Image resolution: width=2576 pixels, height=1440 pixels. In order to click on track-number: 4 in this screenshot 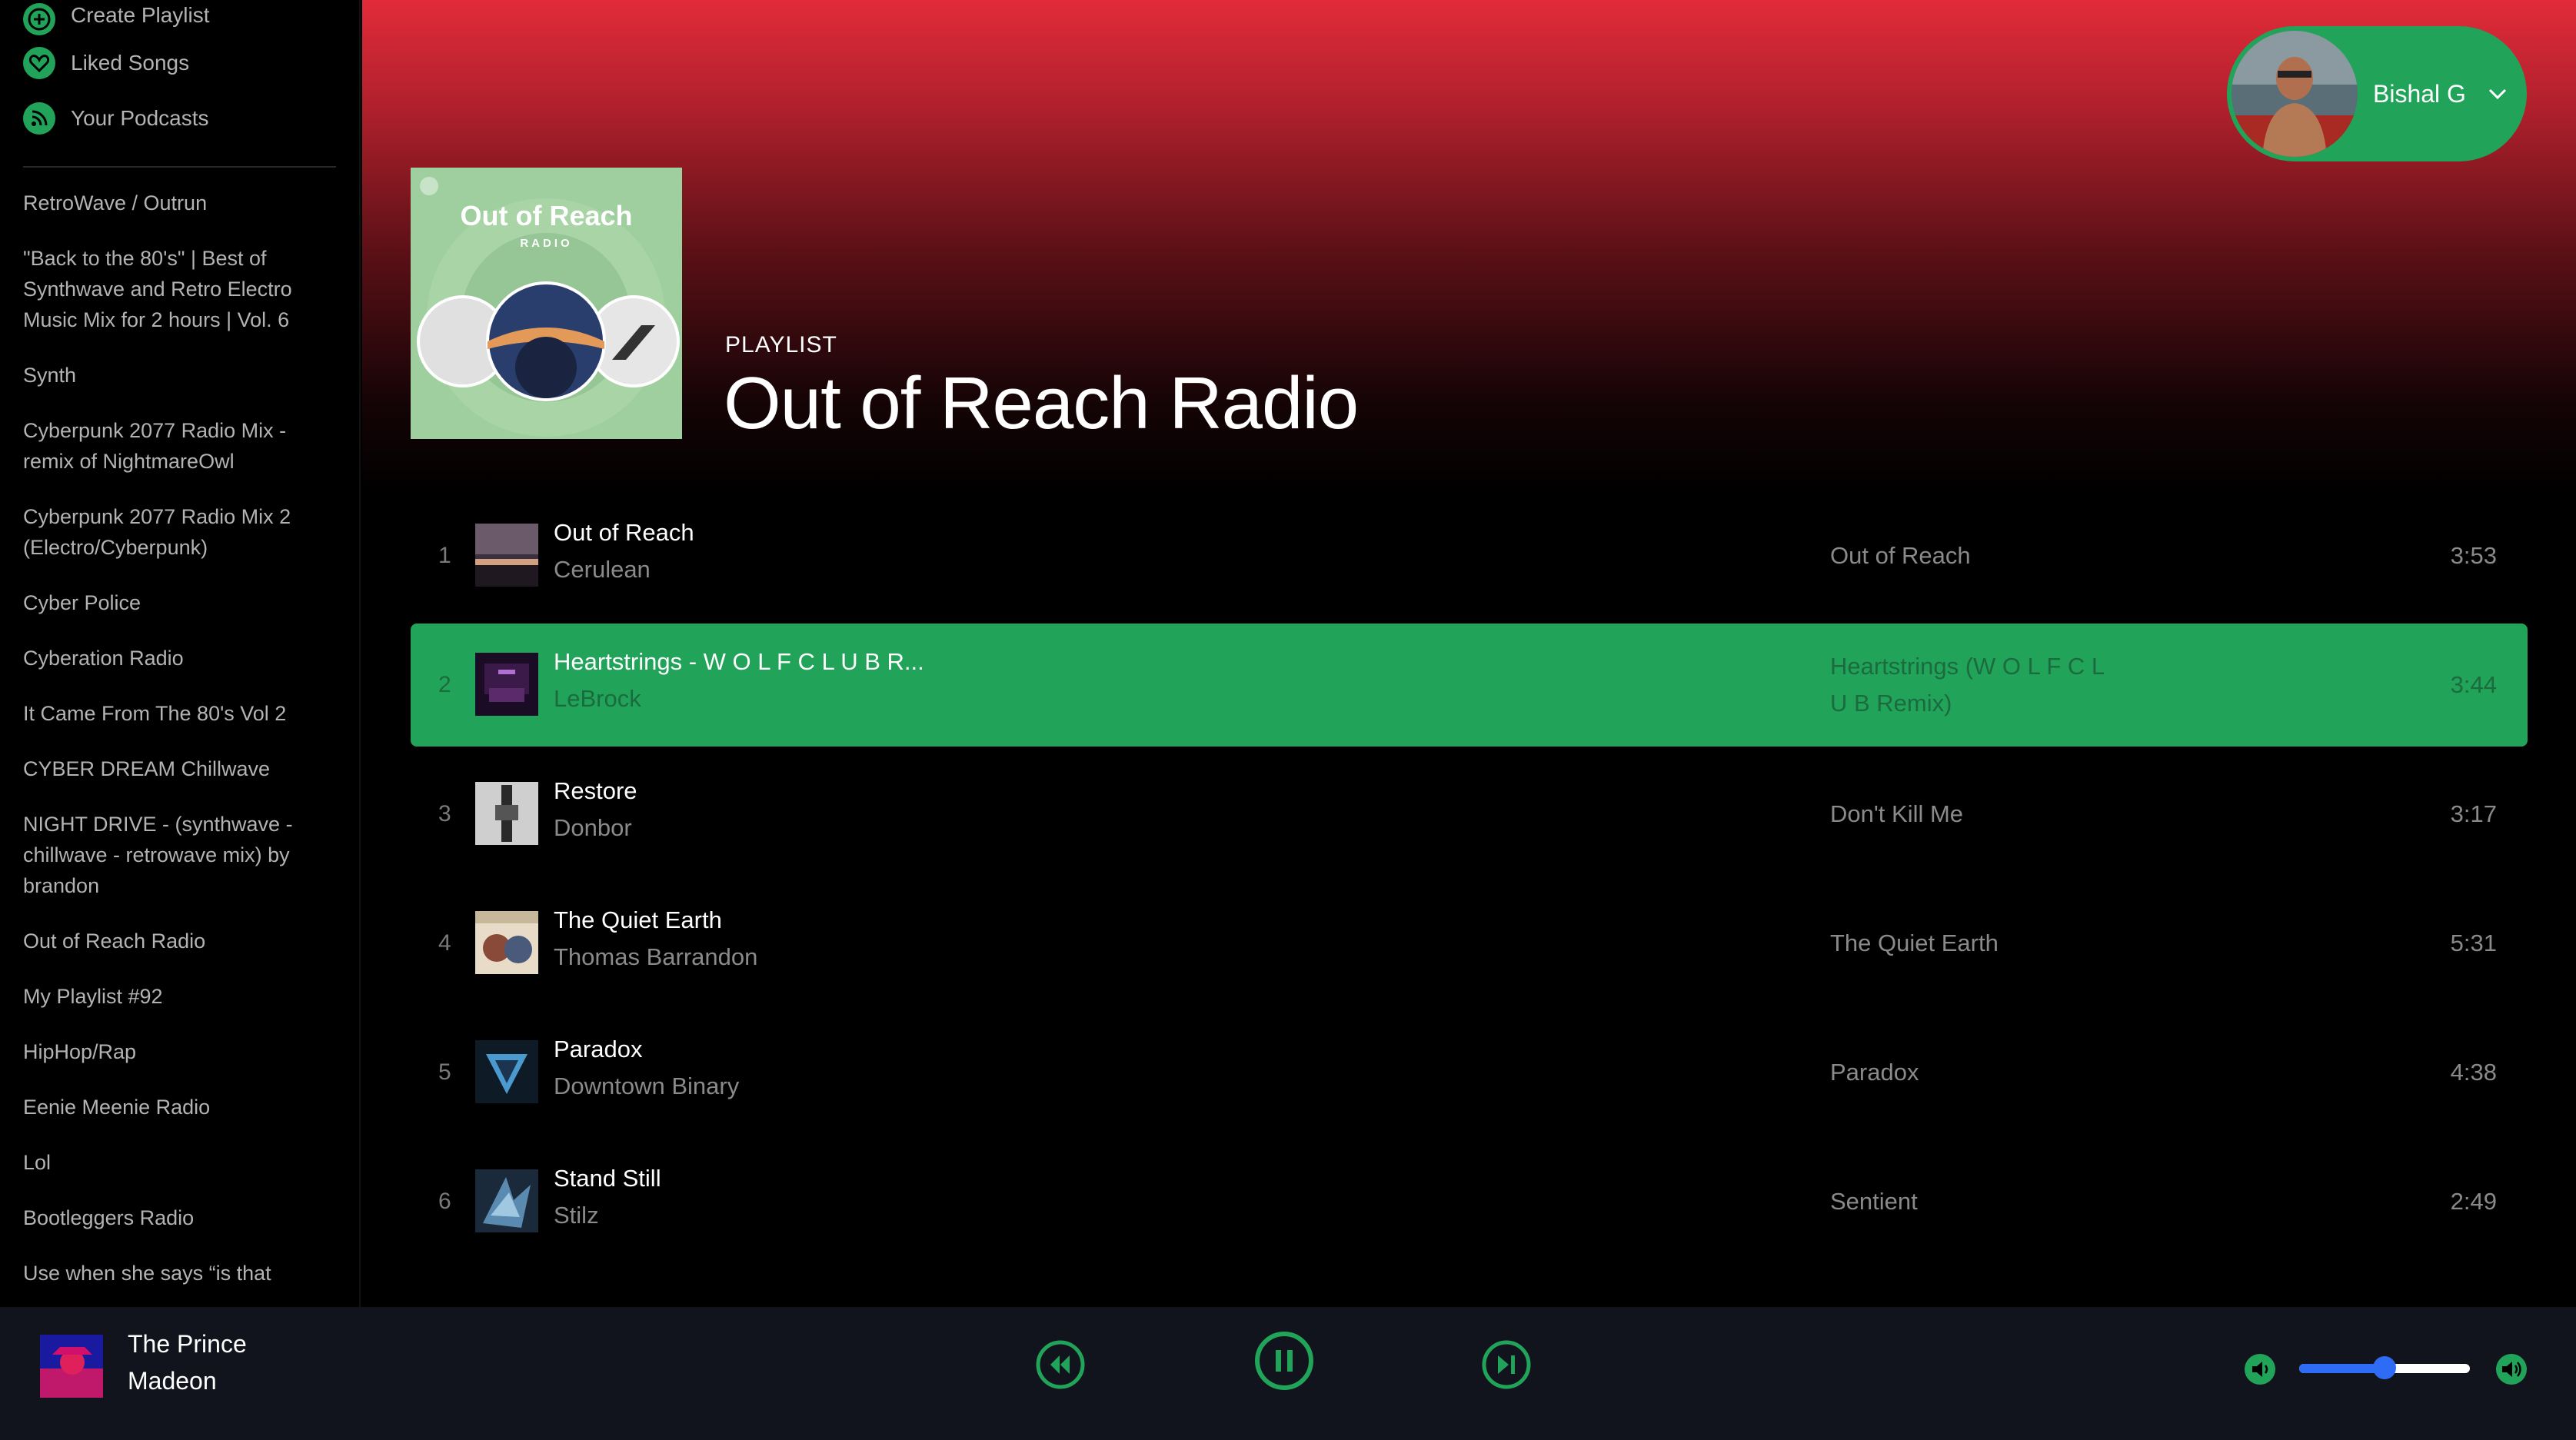, I will do `click(445, 943)`.